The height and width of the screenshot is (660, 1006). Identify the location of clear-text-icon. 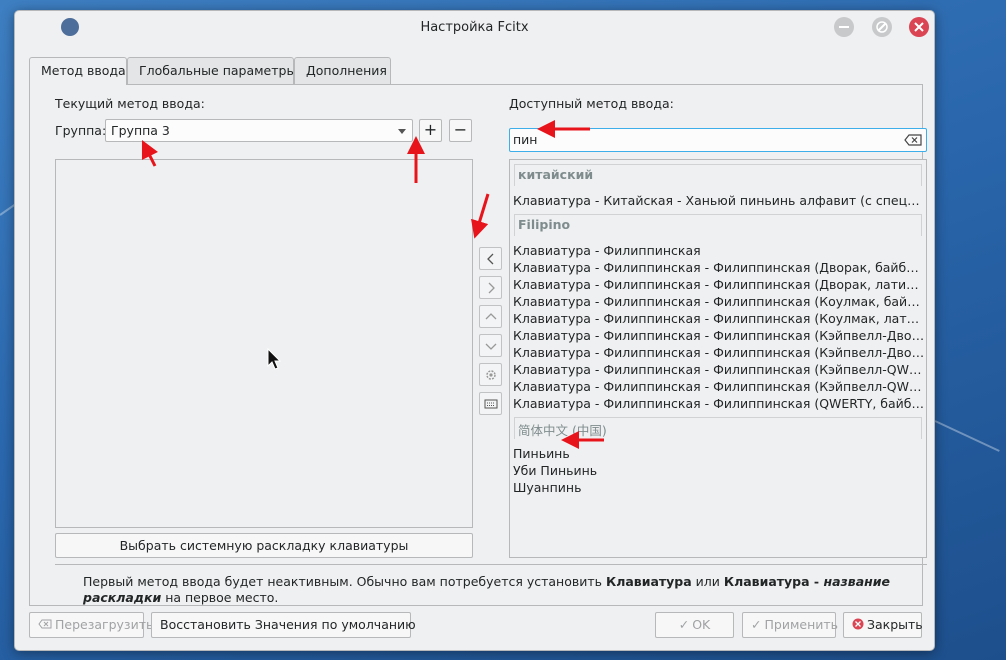
(913, 140).